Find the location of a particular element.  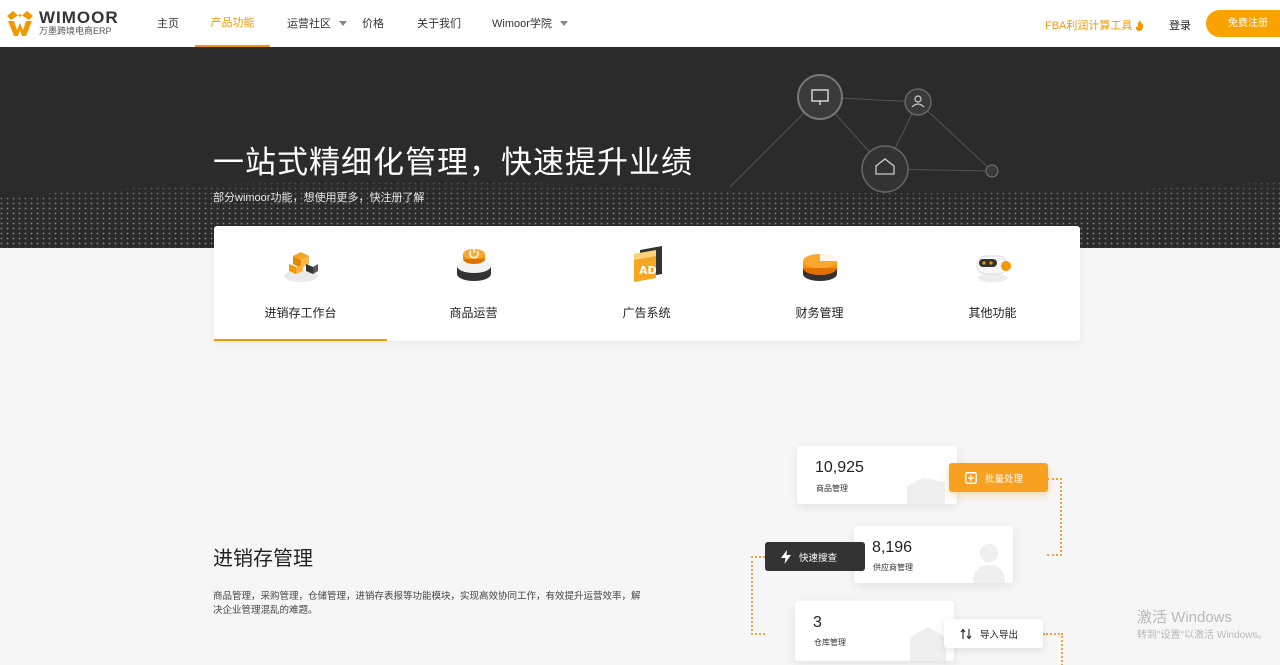

section-title: 进销存管理 is located at coordinates (263, 559).